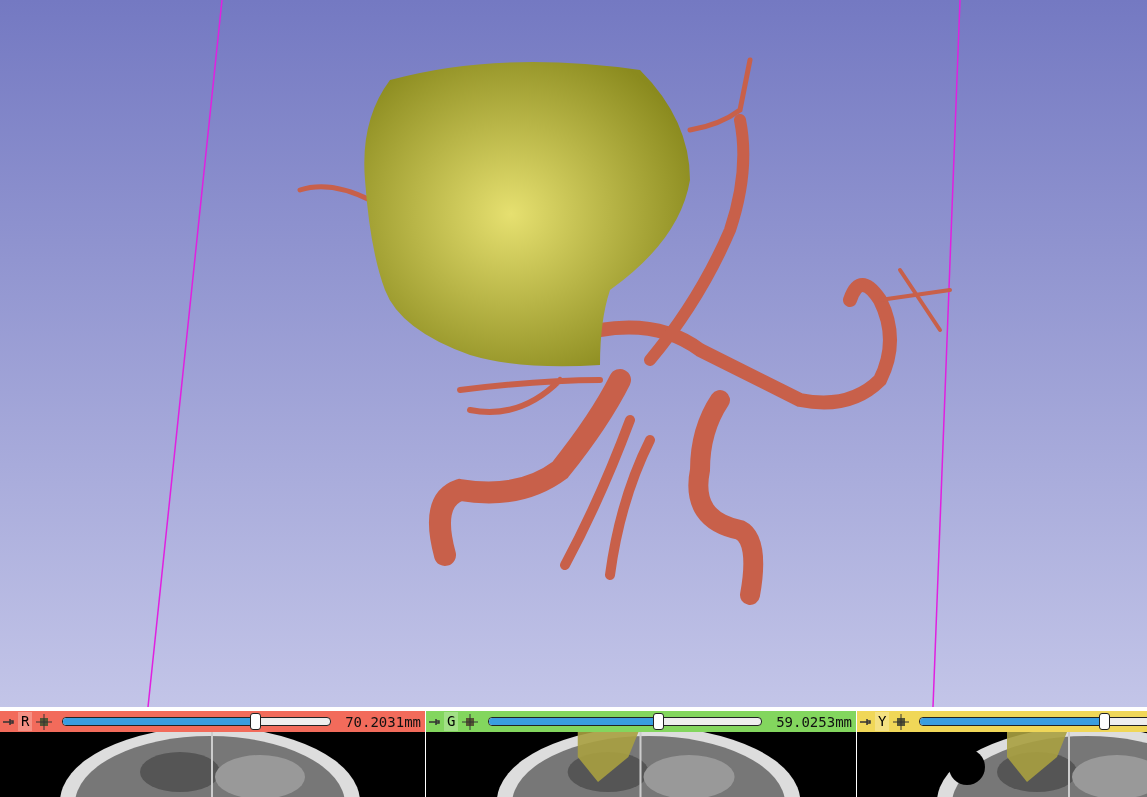 The height and width of the screenshot is (797, 1147). Describe the element at coordinates (882, 721) in the screenshot. I see `view-letter: Y` at that location.